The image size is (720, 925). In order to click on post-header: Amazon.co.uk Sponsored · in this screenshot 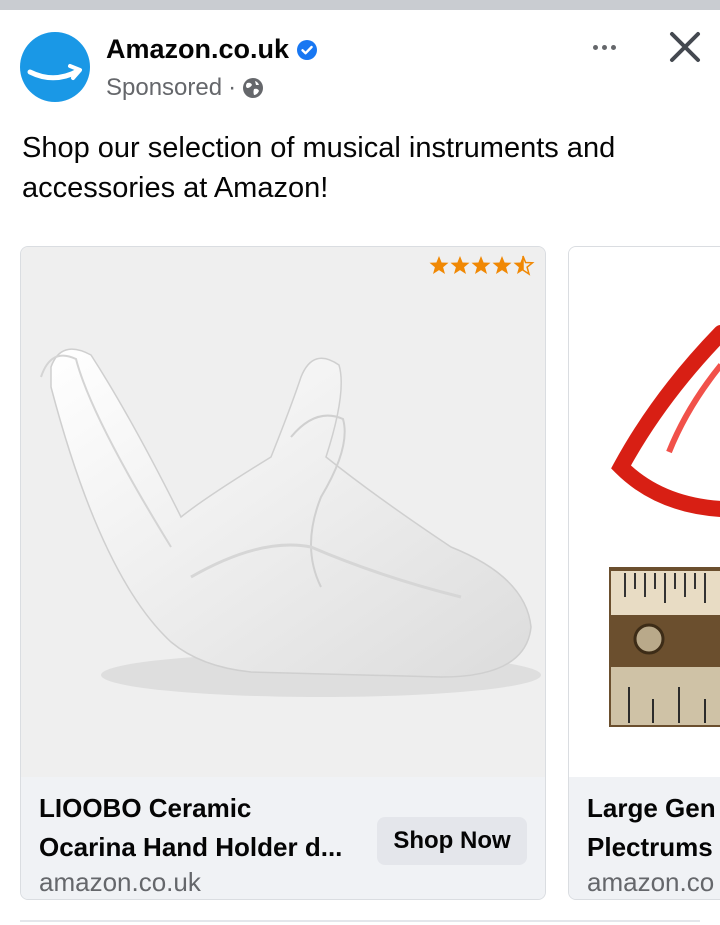, I will do `click(360, 65)`.